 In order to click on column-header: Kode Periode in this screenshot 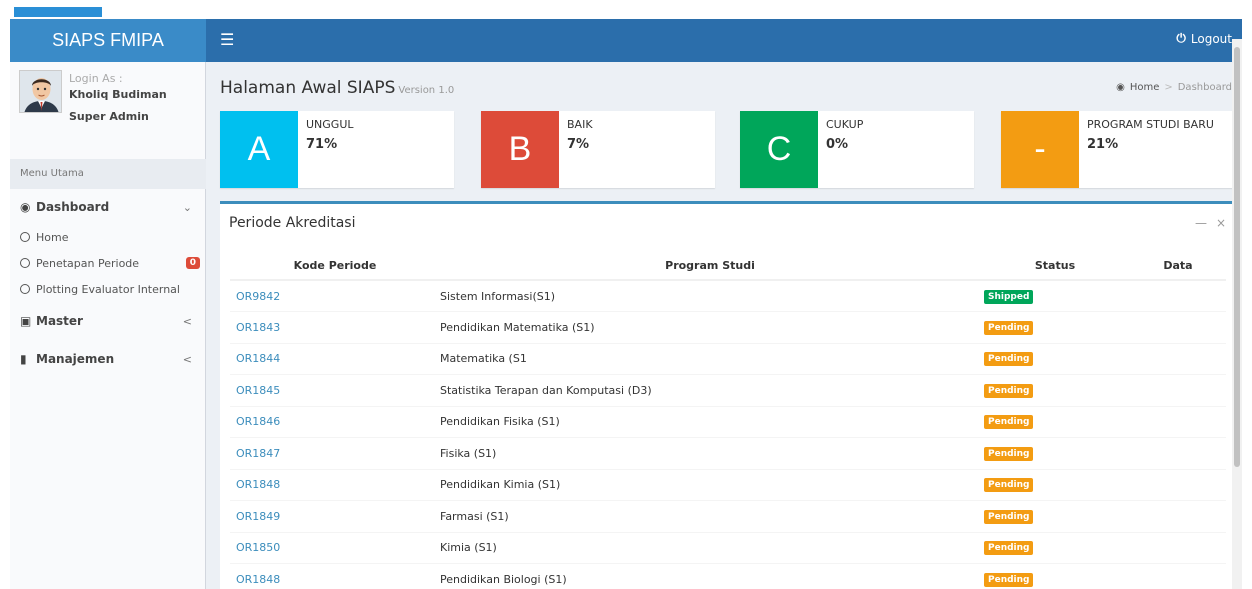, I will do `click(335, 266)`.